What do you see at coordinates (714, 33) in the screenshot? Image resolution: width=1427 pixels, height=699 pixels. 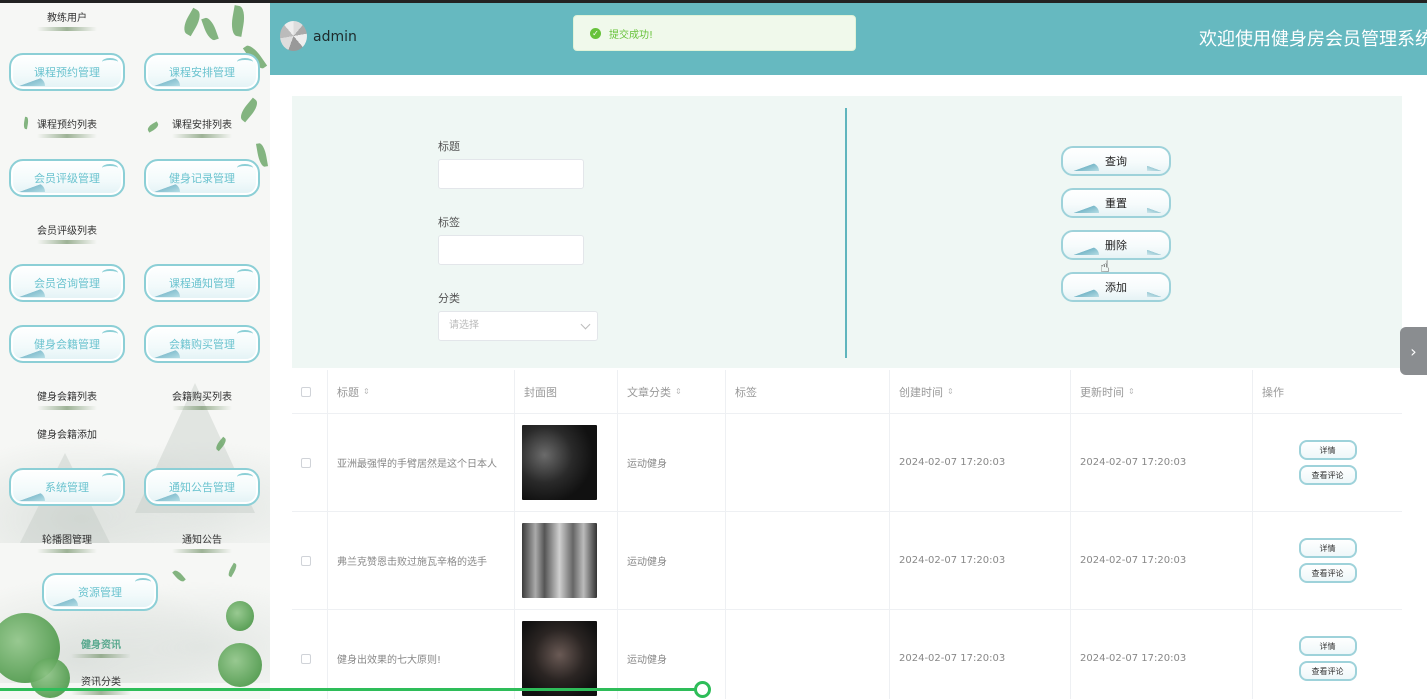 I see `success-toast: ✓ 提交成功!` at bounding box center [714, 33].